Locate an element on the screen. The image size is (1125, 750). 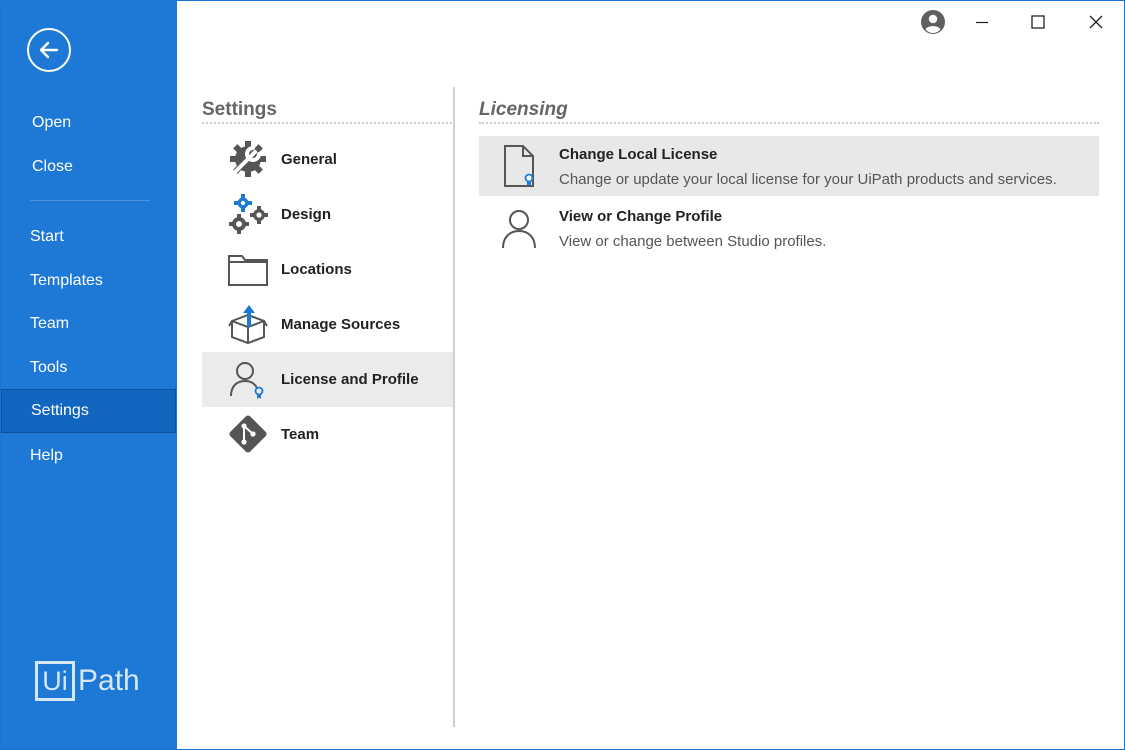
nav-settings: Settings is located at coordinates (88, 411).